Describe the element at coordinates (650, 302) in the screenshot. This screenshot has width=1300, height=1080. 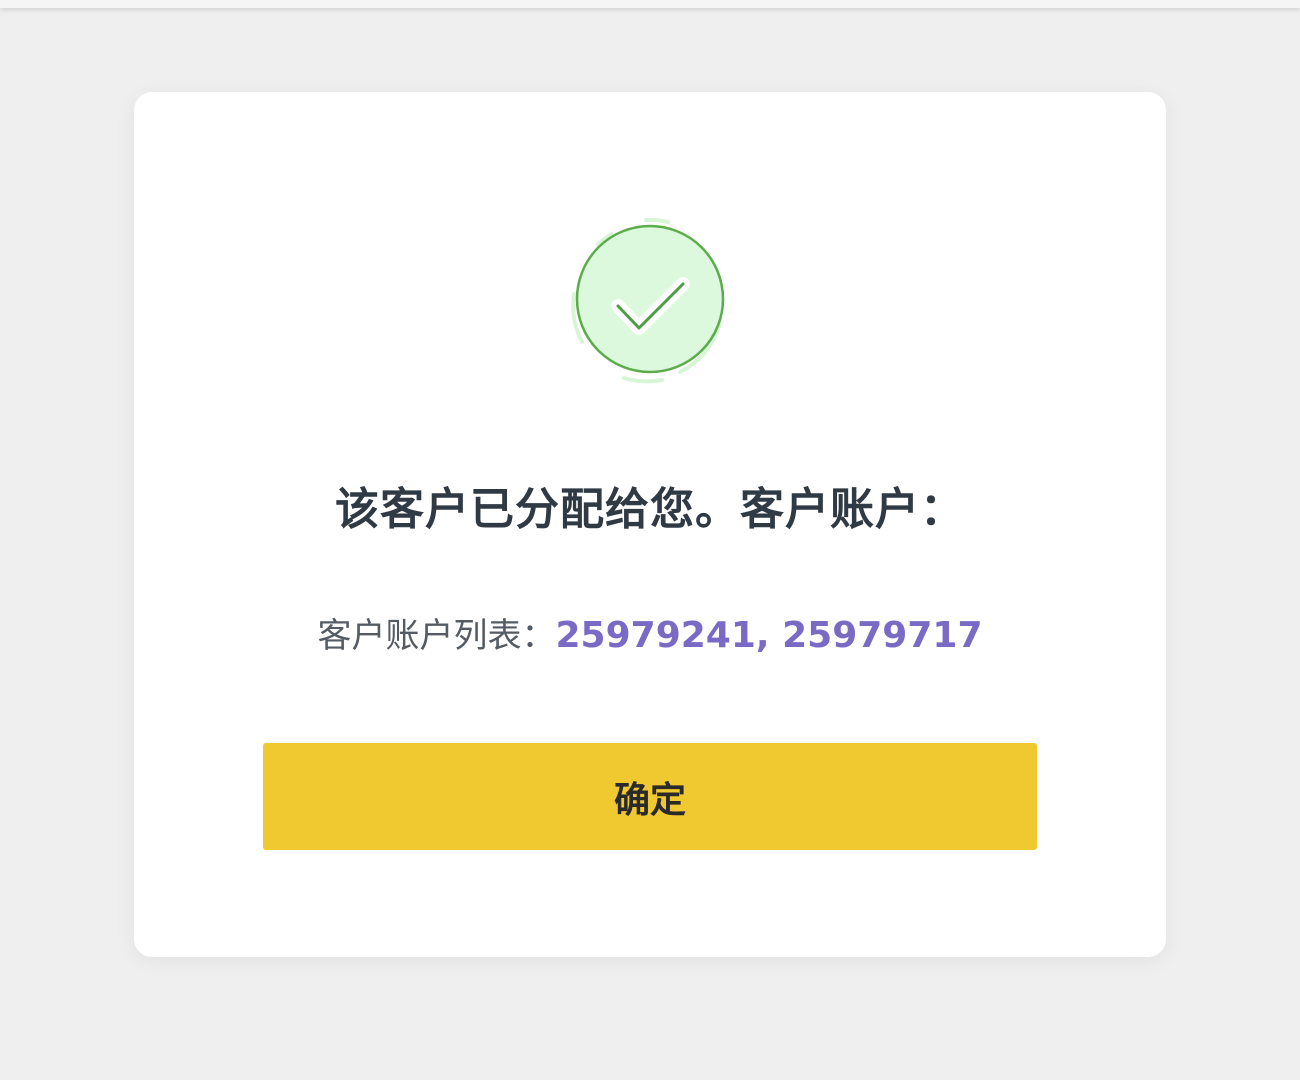
I see `check-circle-icon` at that location.